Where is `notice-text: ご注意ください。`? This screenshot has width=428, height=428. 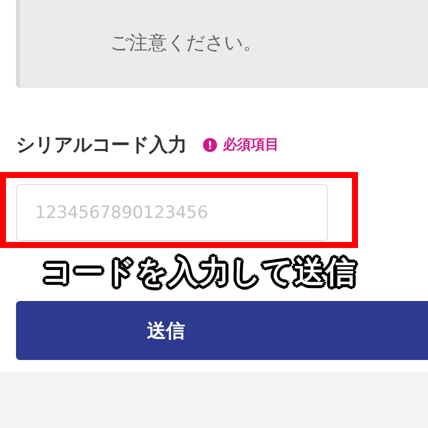 notice-text: ご注意ください。 is located at coordinates (186, 43).